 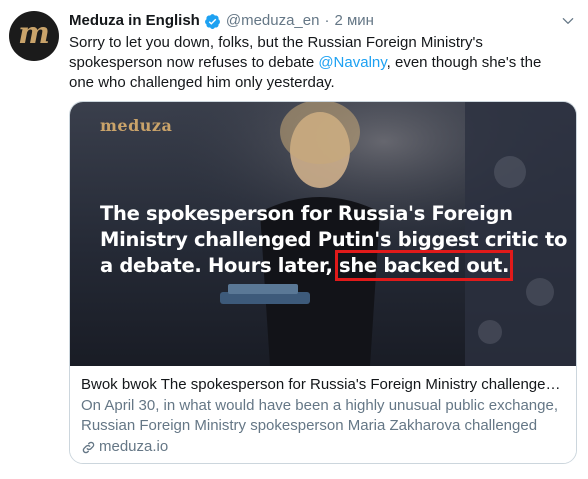 I want to click on verified-badge-icon, so click(x=212, y=21).